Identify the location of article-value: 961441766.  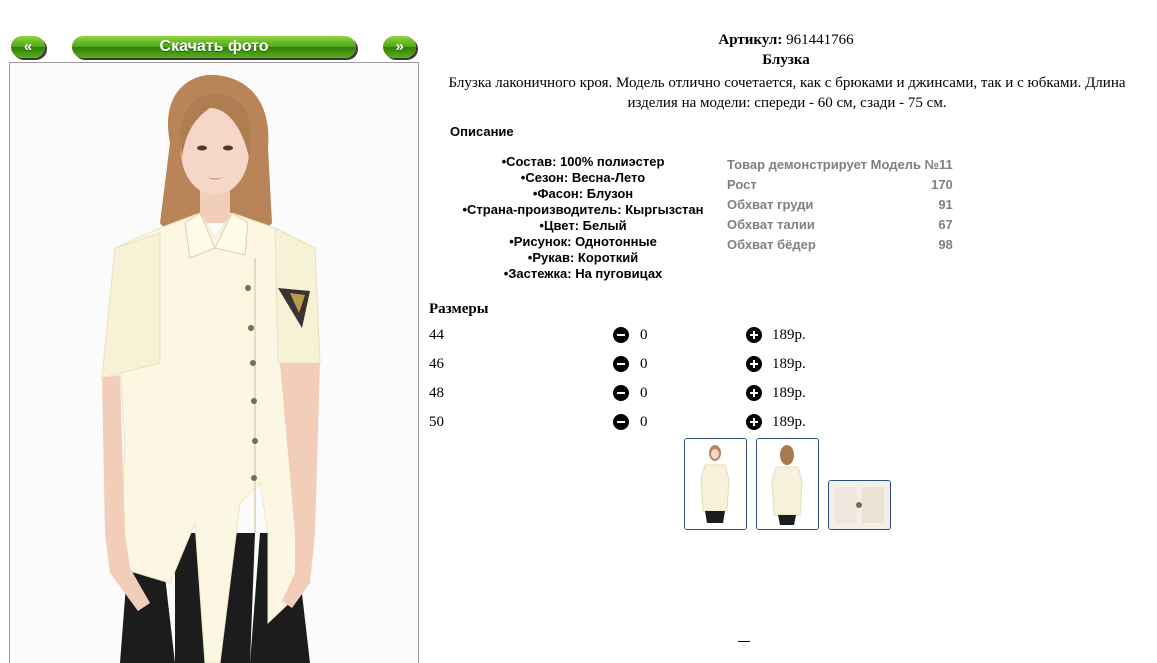
(820, 40).